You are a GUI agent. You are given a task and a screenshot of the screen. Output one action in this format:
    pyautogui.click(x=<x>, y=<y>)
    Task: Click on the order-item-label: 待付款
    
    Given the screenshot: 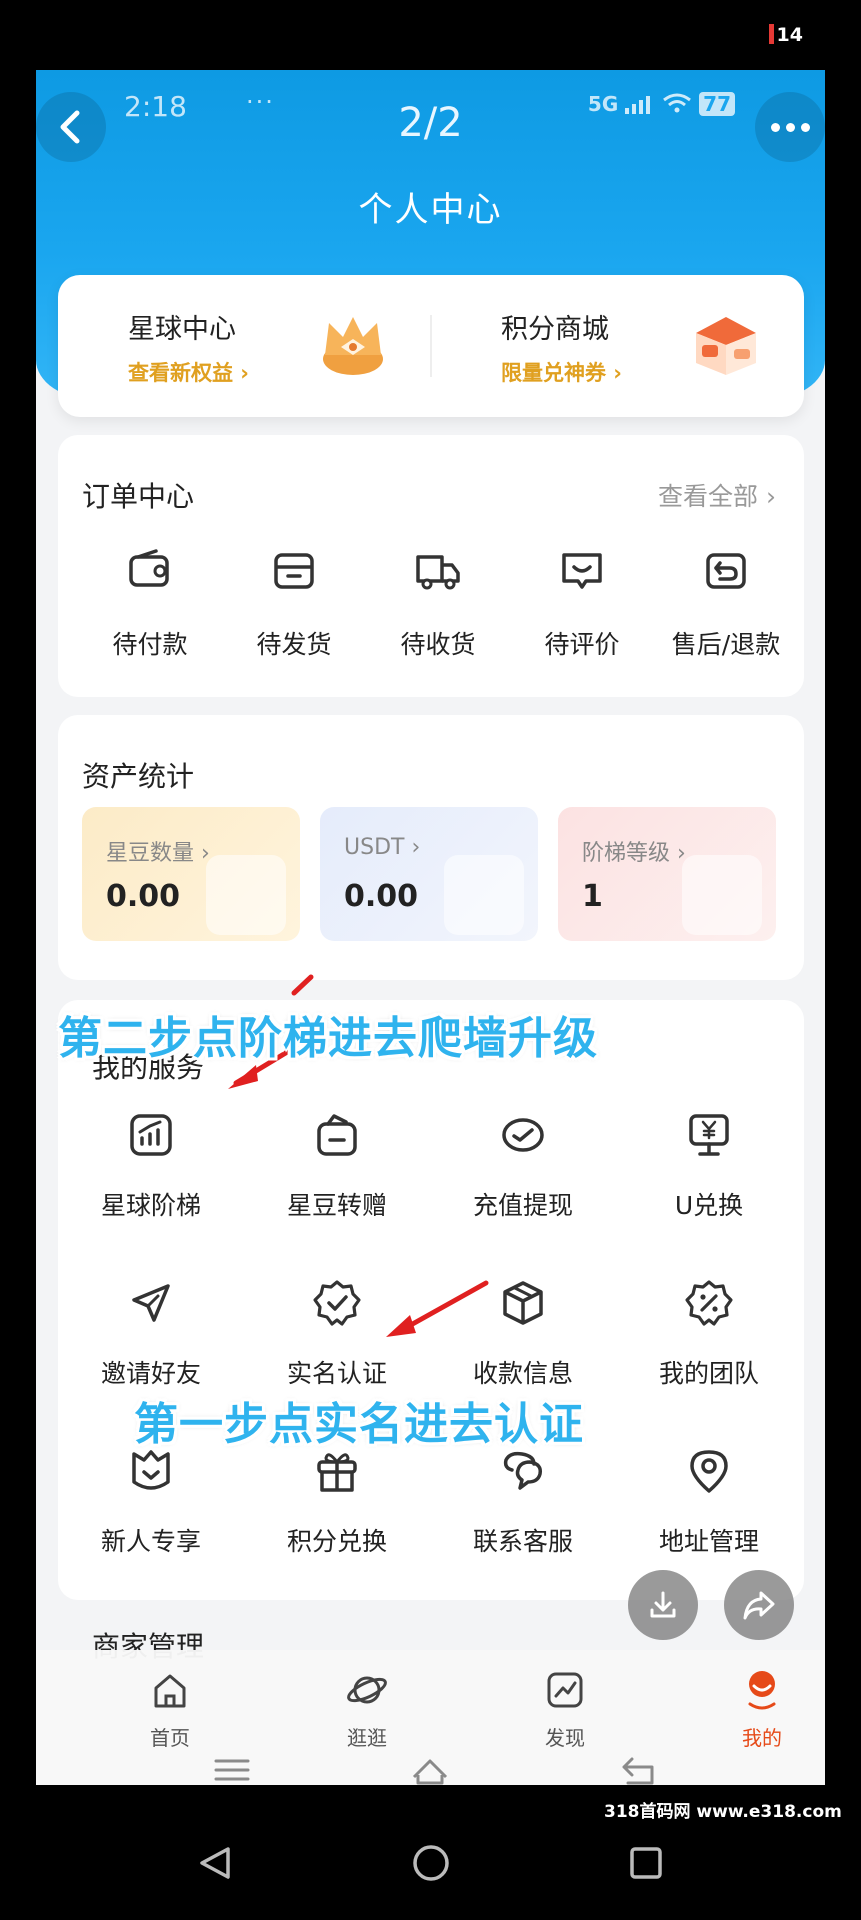 What is the action you would take?
    pyautogui.click(x=150, y=644)
    